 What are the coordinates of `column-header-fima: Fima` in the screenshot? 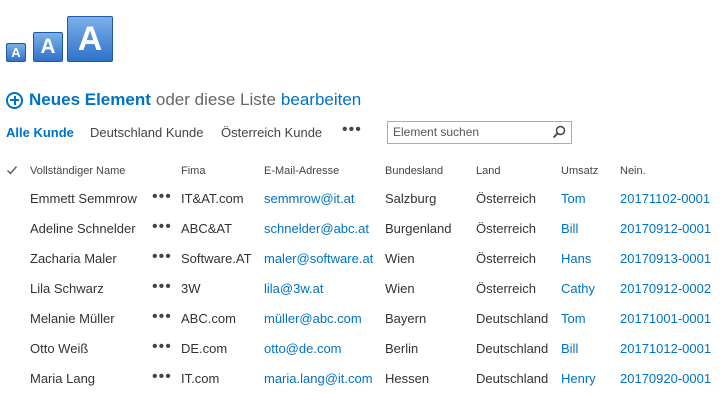 It's located at (193, 171).